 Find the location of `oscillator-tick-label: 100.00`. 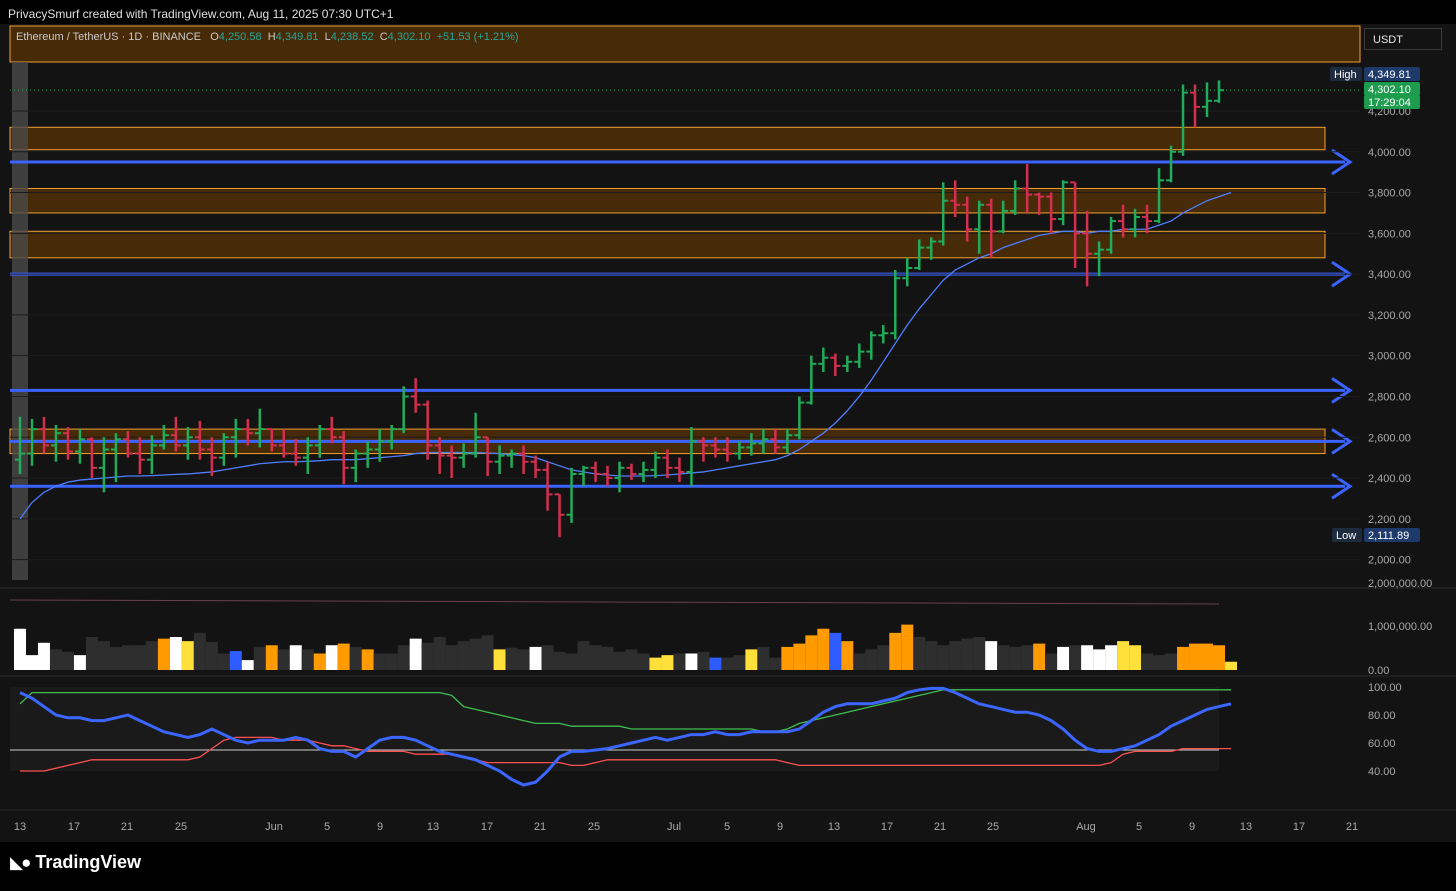

oscillator-tick-label: 100.00 is located at coordinates (1385, 688).